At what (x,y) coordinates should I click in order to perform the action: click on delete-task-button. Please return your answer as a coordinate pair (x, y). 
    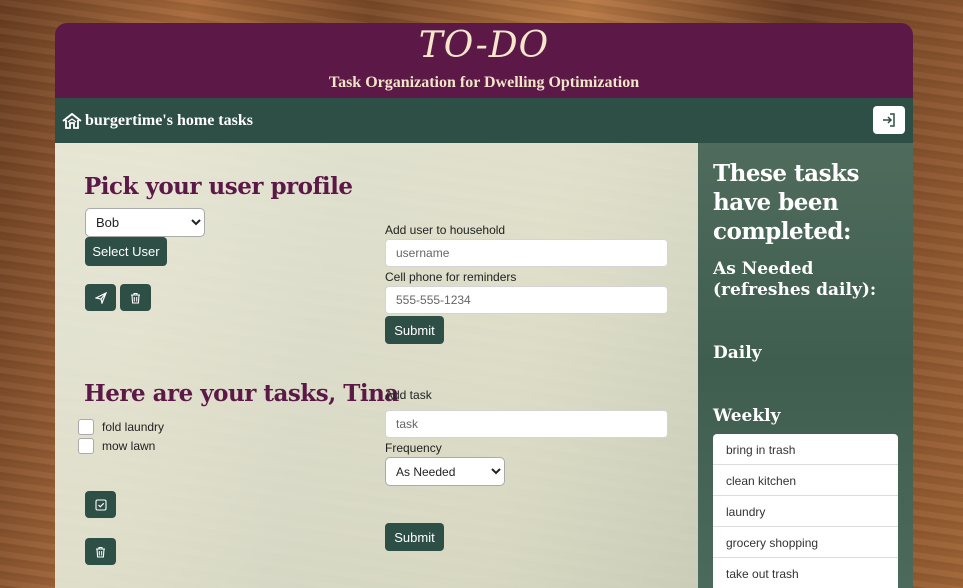
    Looking at the image, I should click on (100, 551).